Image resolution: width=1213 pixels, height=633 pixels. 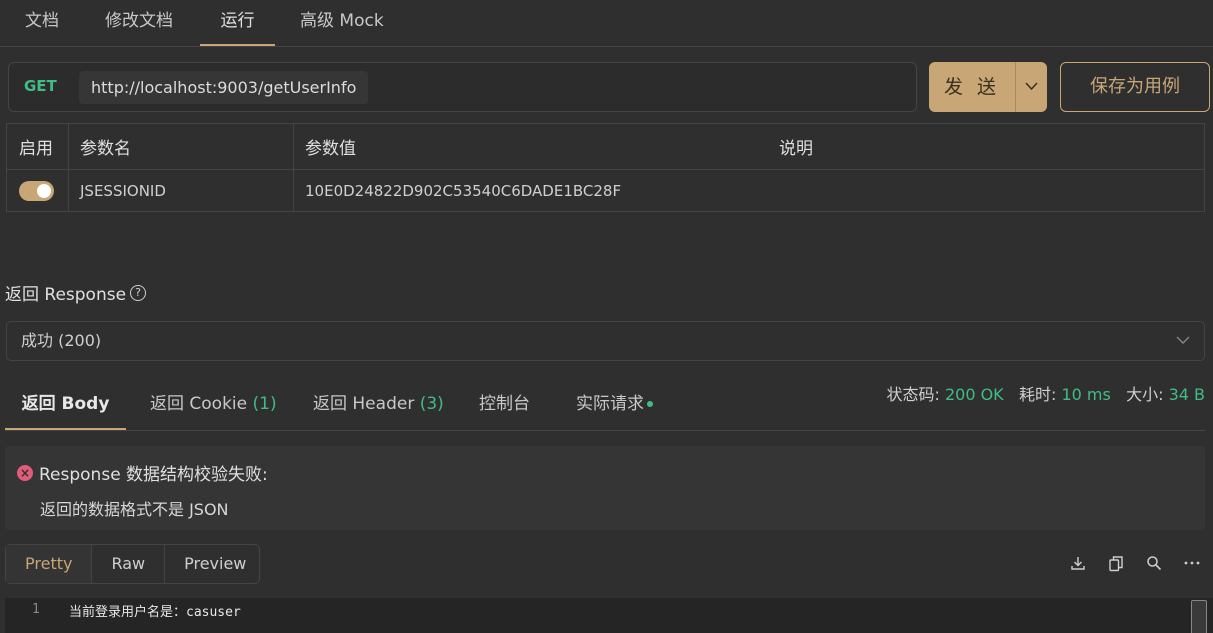 I want to click on tab-header-label: 返回 Header, so click(x=364, y=404).